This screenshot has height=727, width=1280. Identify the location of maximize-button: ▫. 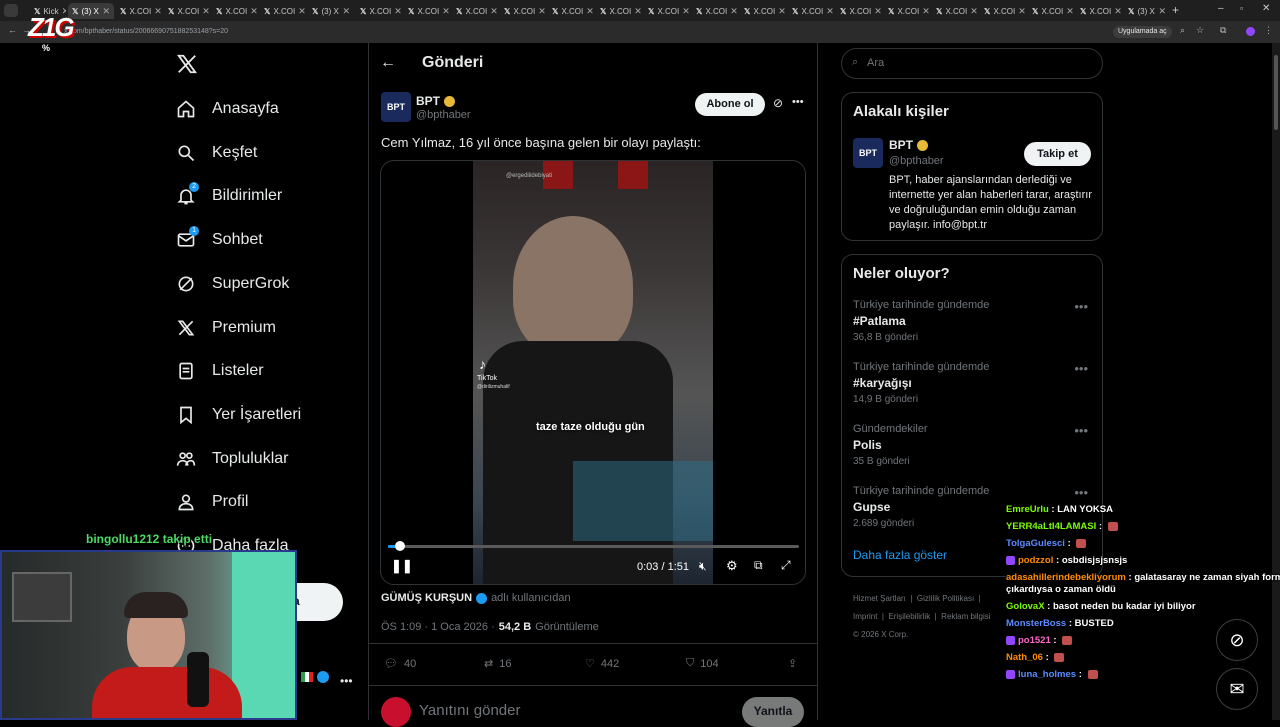
(1241, 8).